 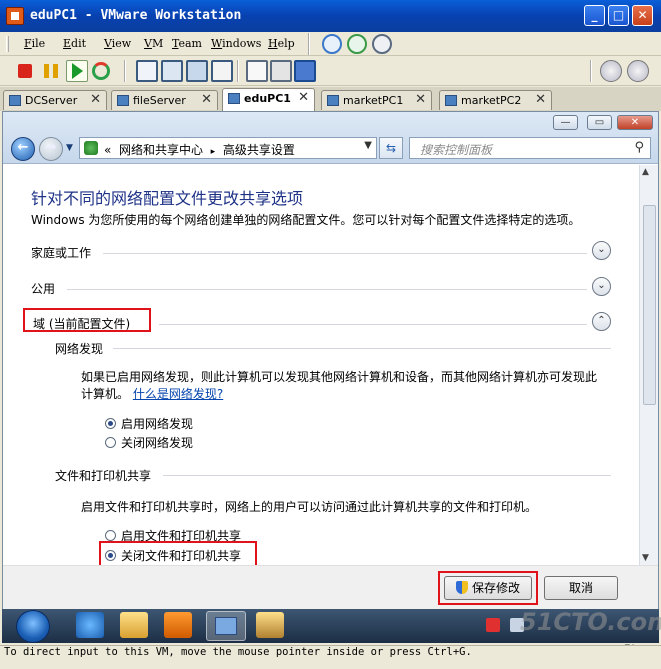 What do you see at coordinates (147, 71) in the screenshot?
I see `sidebar-toggle-icon` at bounding box center [147, 71].